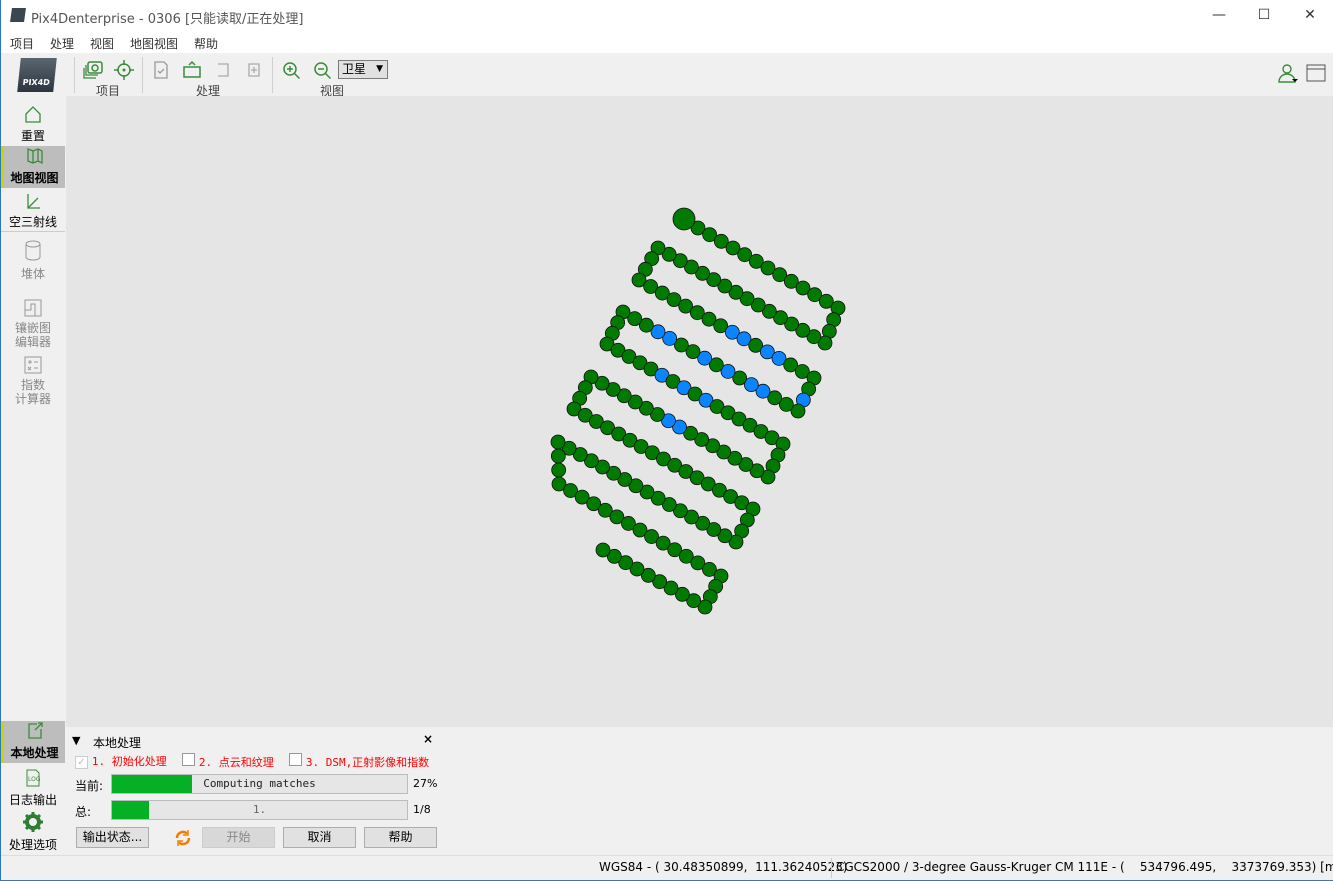  I want to click on help-button: 帮助, so click(400, 837).